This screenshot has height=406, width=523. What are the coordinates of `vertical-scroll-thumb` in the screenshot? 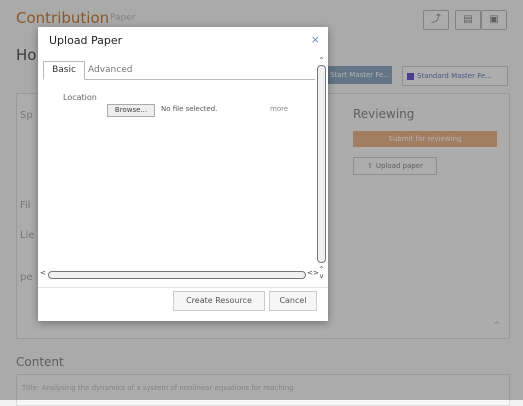 It's located at (321, 164).